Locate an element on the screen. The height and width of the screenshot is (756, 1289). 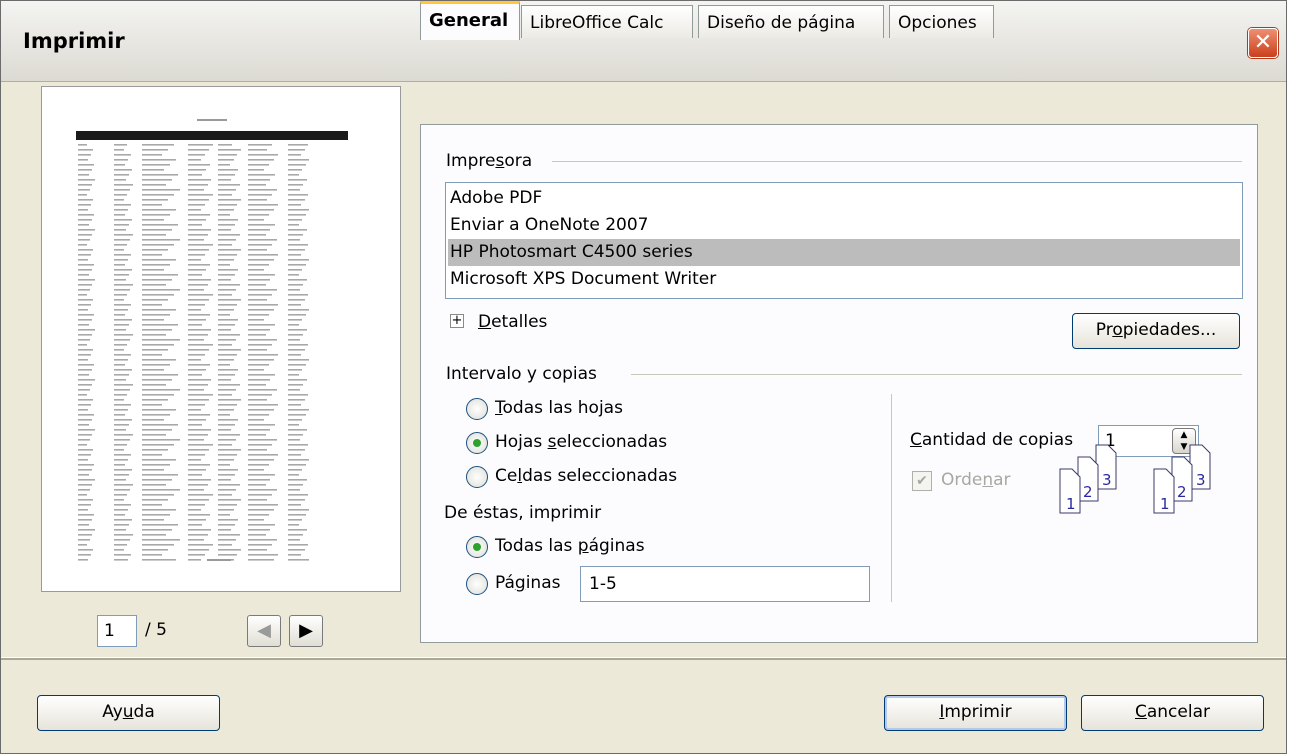
tab-page-layout: Diseño de página is located at coordinates (791, 21).